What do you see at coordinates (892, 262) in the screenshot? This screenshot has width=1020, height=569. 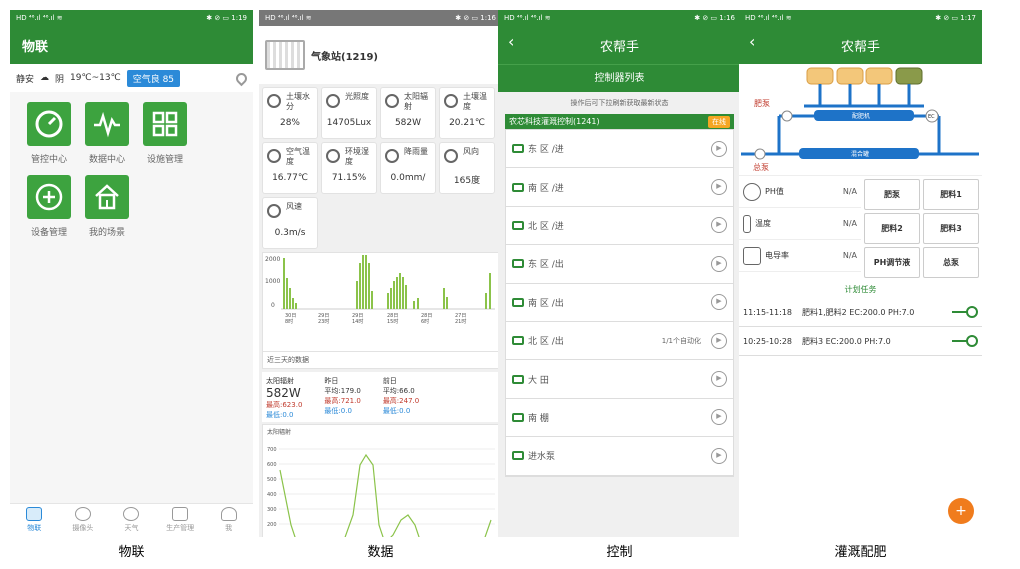 I see `ph-solution-button: PH调节液` at bounding box center [892, 262].